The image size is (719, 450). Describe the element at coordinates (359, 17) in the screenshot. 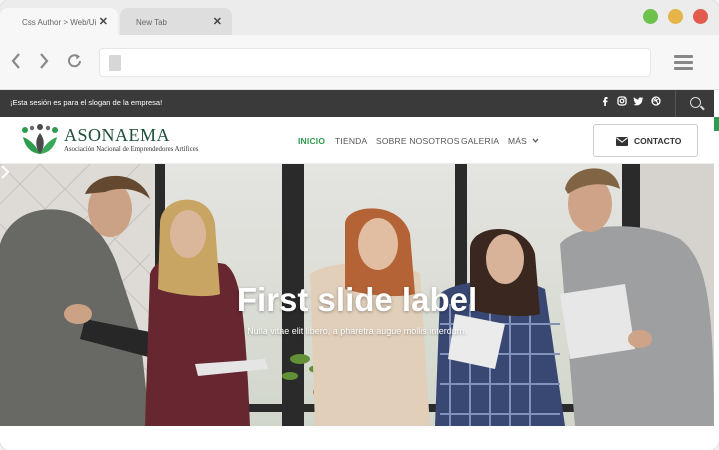

I see `tab-strip: Css Author > Web/Ui ✕ New Tab ✕` at that location.